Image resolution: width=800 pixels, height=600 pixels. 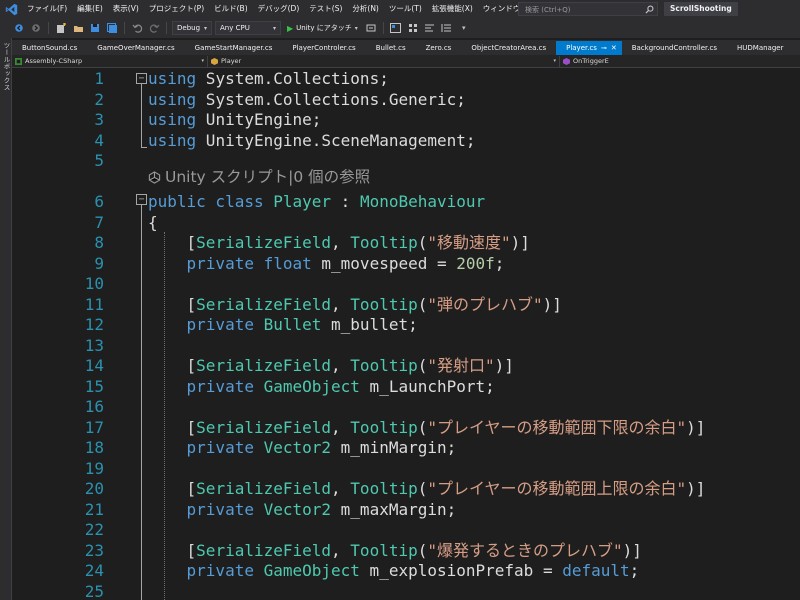 What do you see at coordinates (279, 9) in the screenshot?
I see `menu-item: デバッグ(D)` at bounding box center [279, 9].